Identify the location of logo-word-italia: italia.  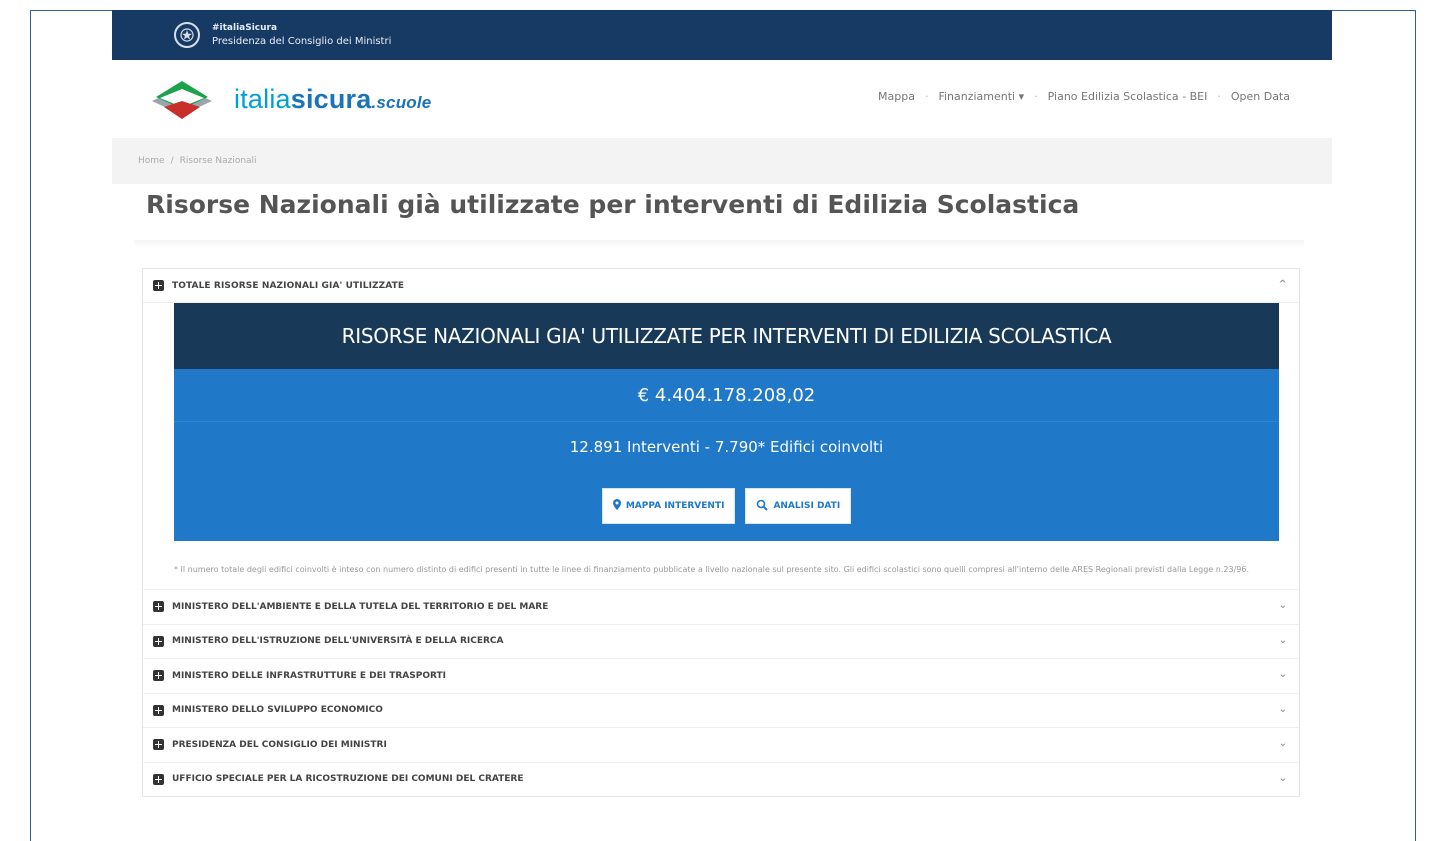
(262, 98).